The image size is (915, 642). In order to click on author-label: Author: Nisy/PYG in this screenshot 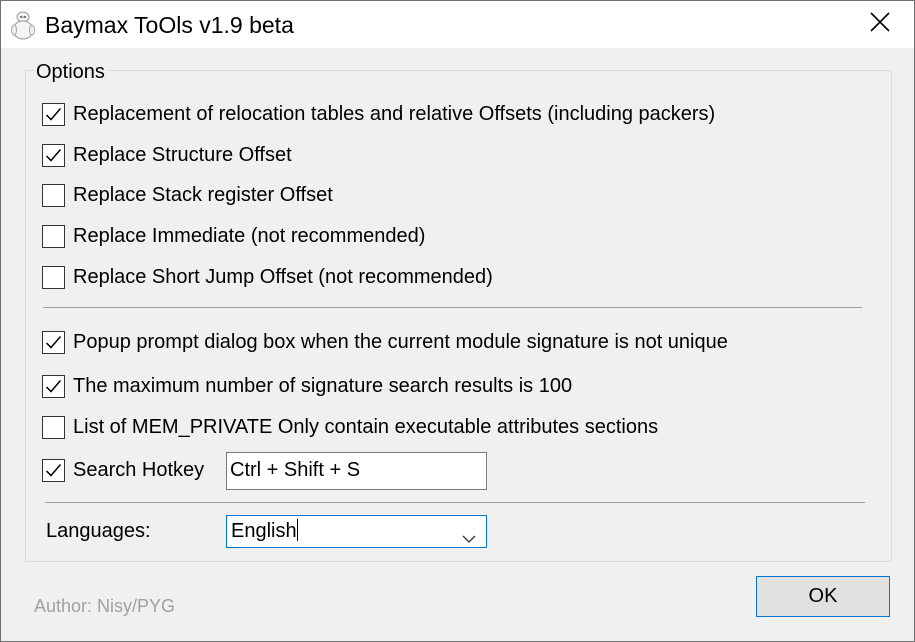, I will do `click(105, 606)`.